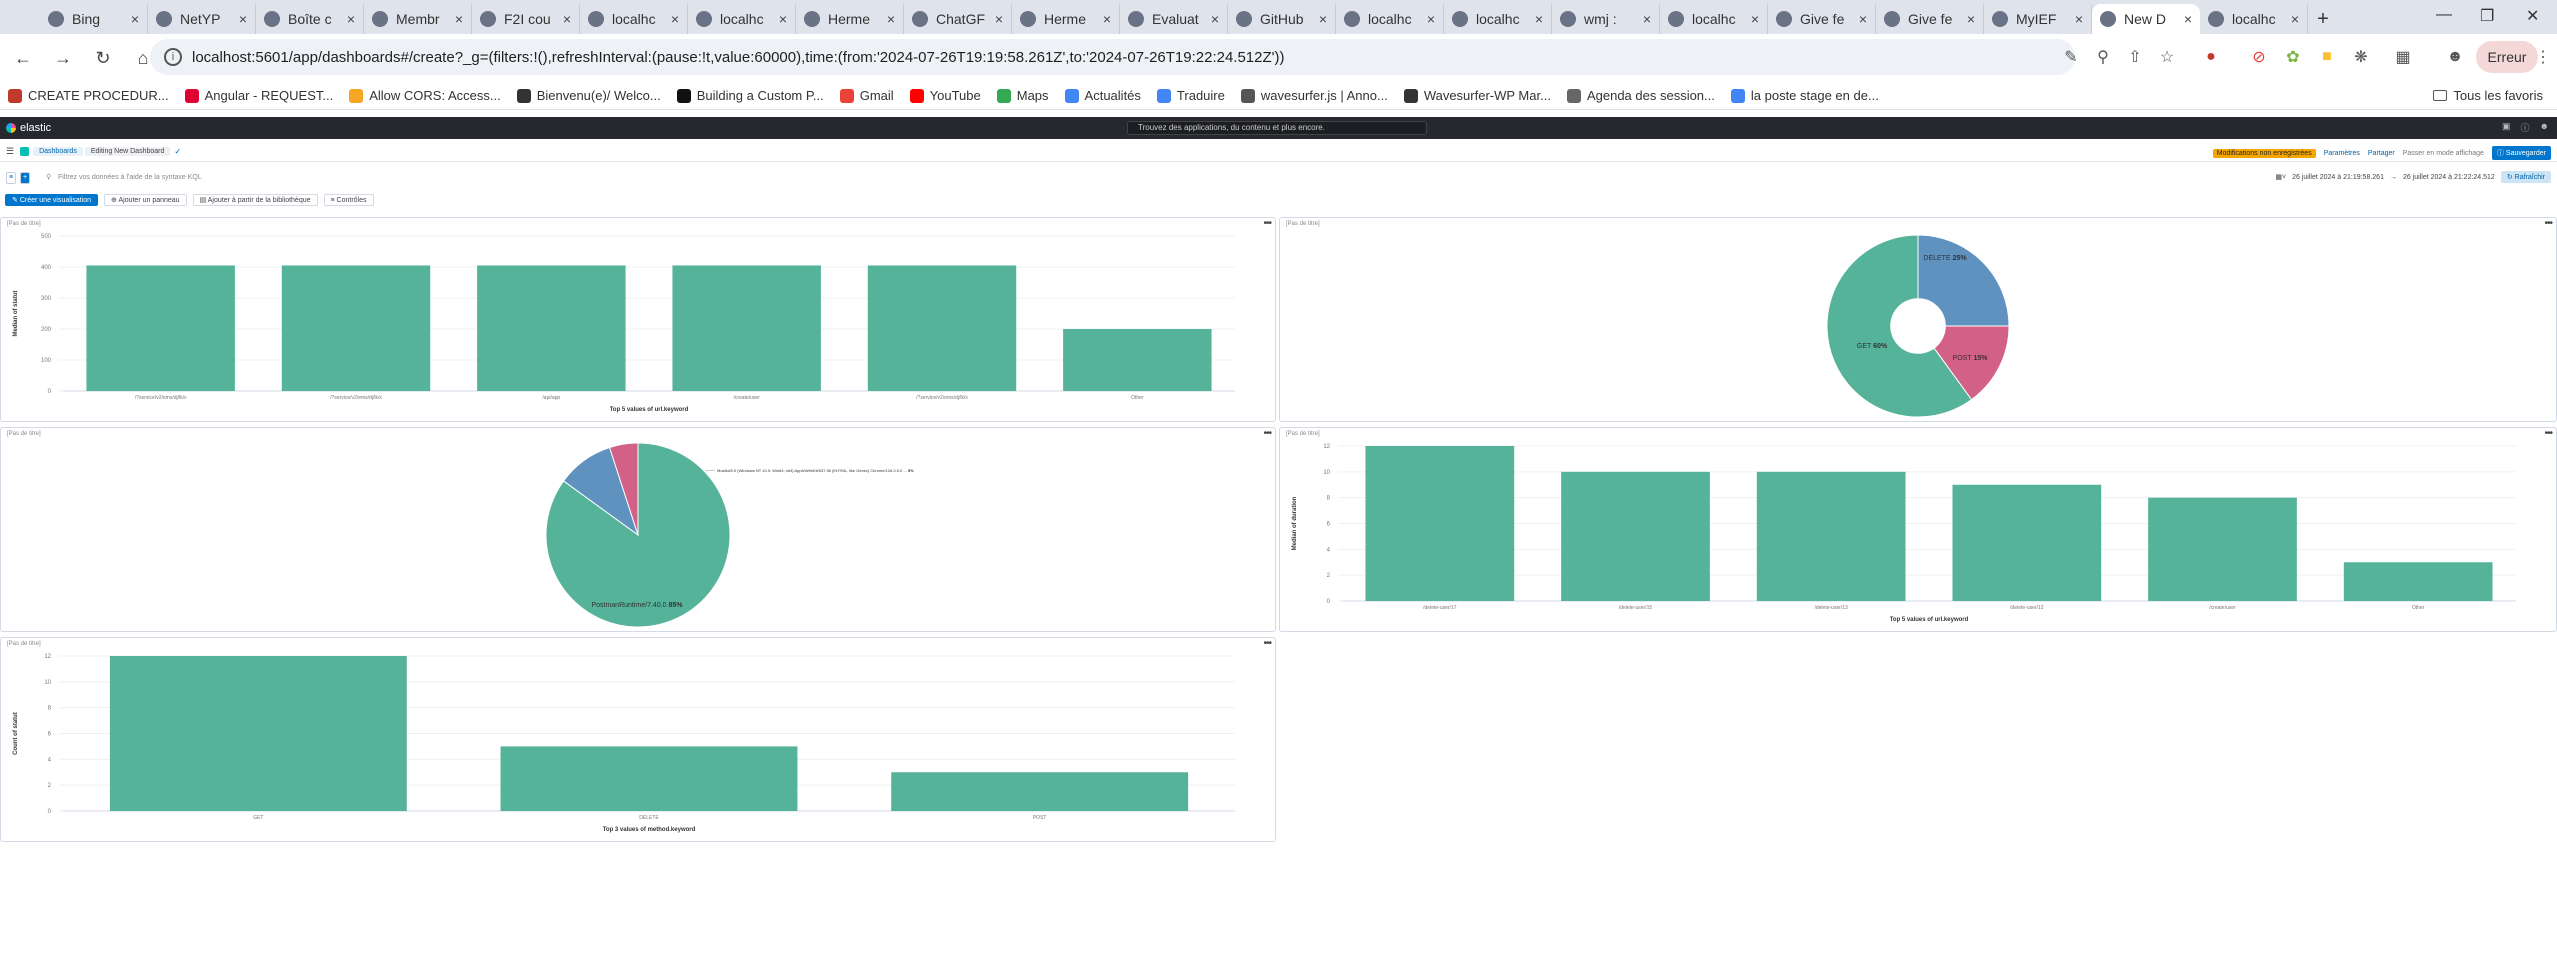 This screenshot has width=2557, height=979. What do you see at coordinates (958, 19) in the screenshot?
I see `browser-tab: ChatGF ×` at bounding box center [958, 19].